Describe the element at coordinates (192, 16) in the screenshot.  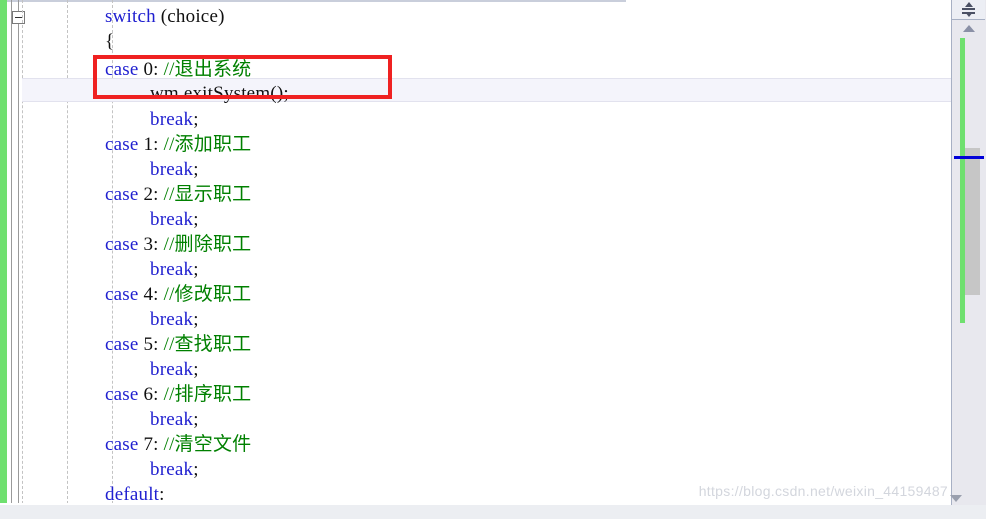
I see `token-plain: (choice)` at that location.